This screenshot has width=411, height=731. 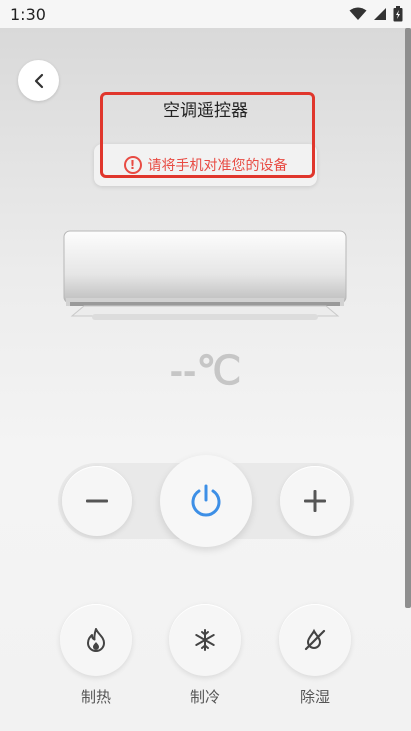 I want to click on flame-icon, so click(x=96, y=640).